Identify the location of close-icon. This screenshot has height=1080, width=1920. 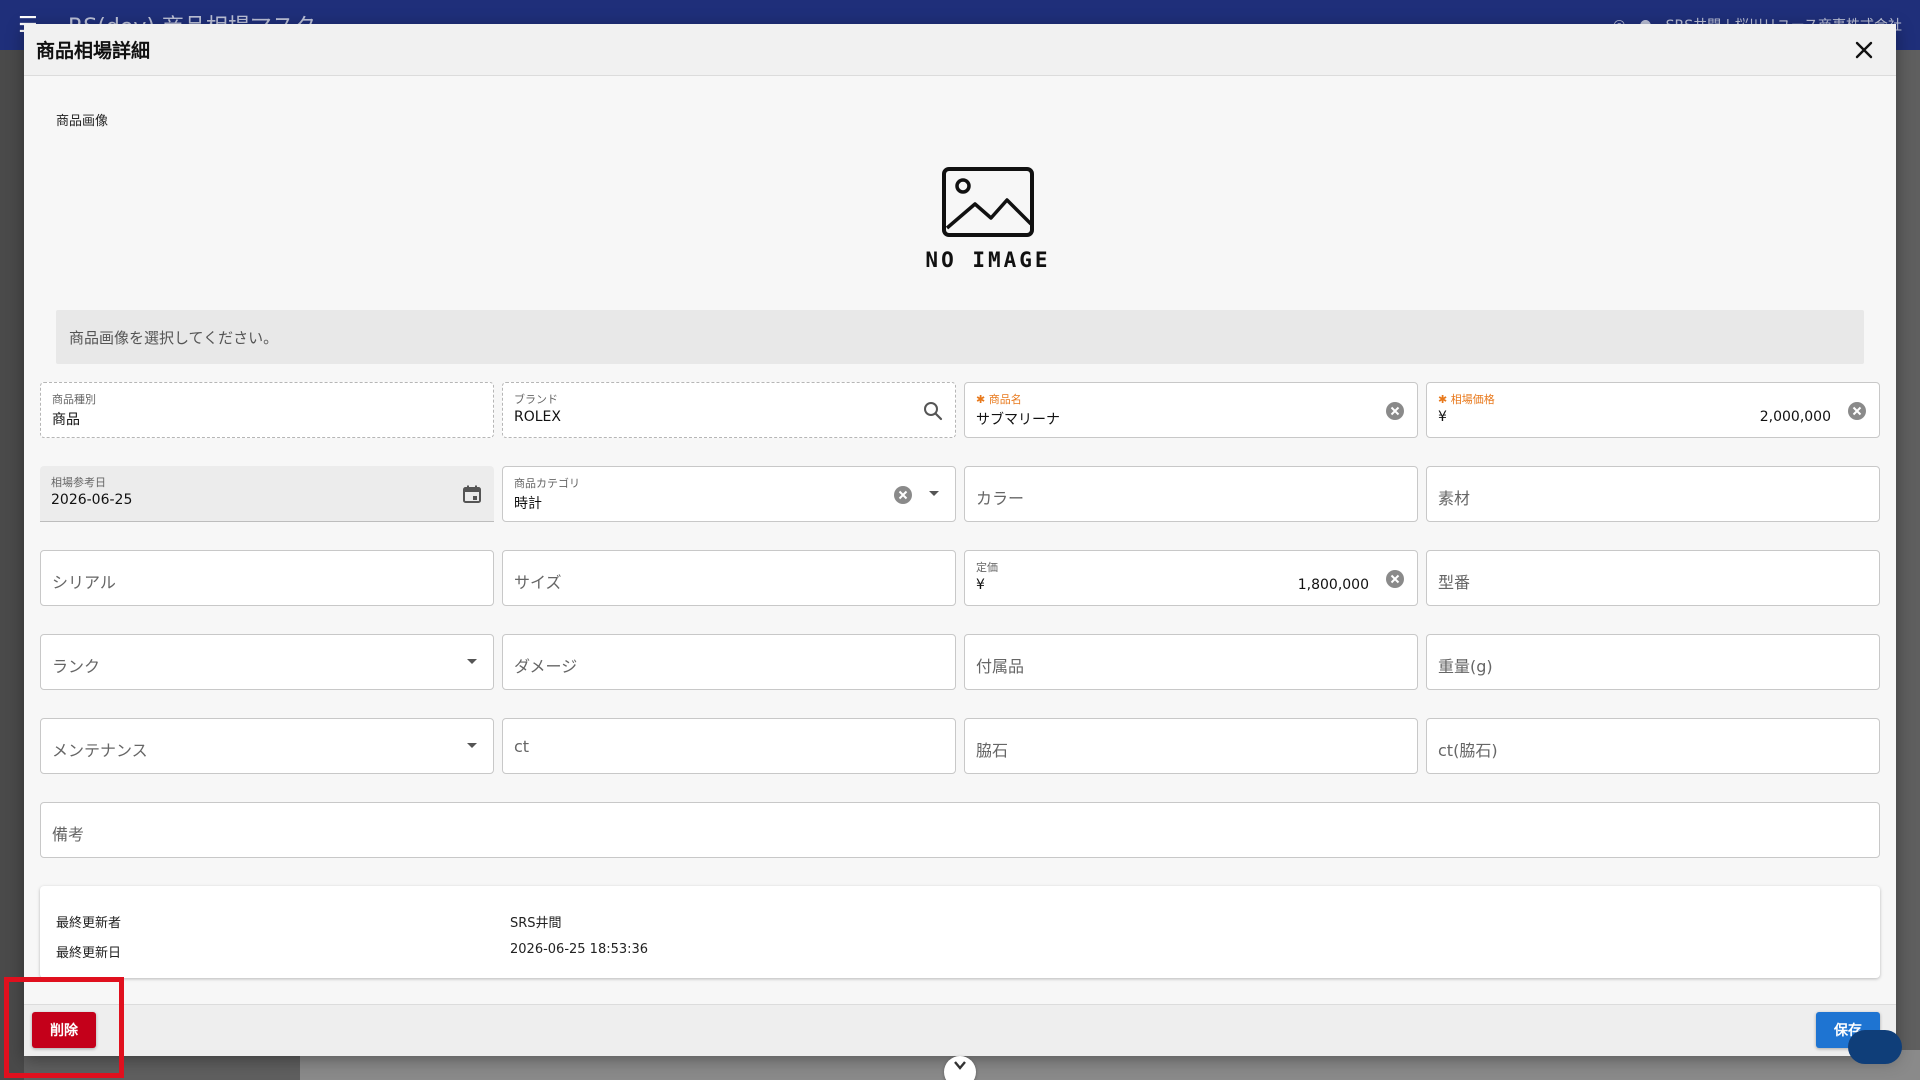
(1864, 49).